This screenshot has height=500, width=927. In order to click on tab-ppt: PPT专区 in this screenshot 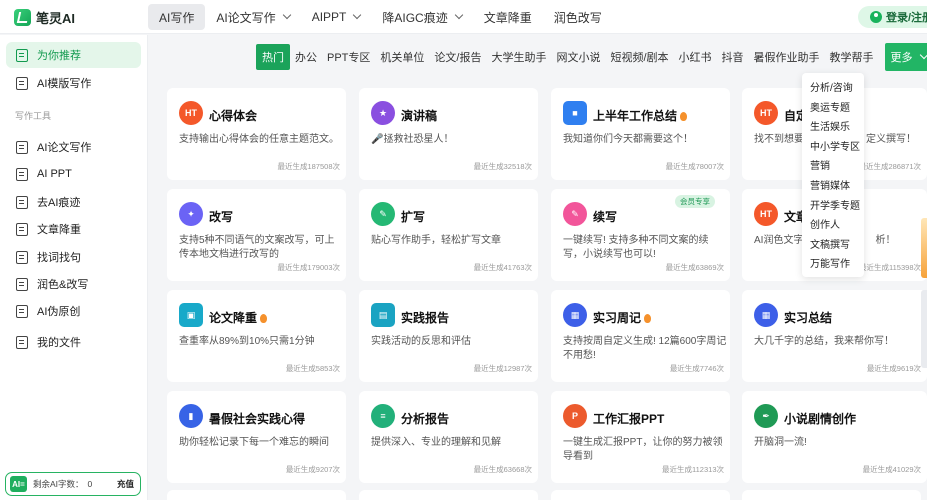, I will do `click(348, 57)`.